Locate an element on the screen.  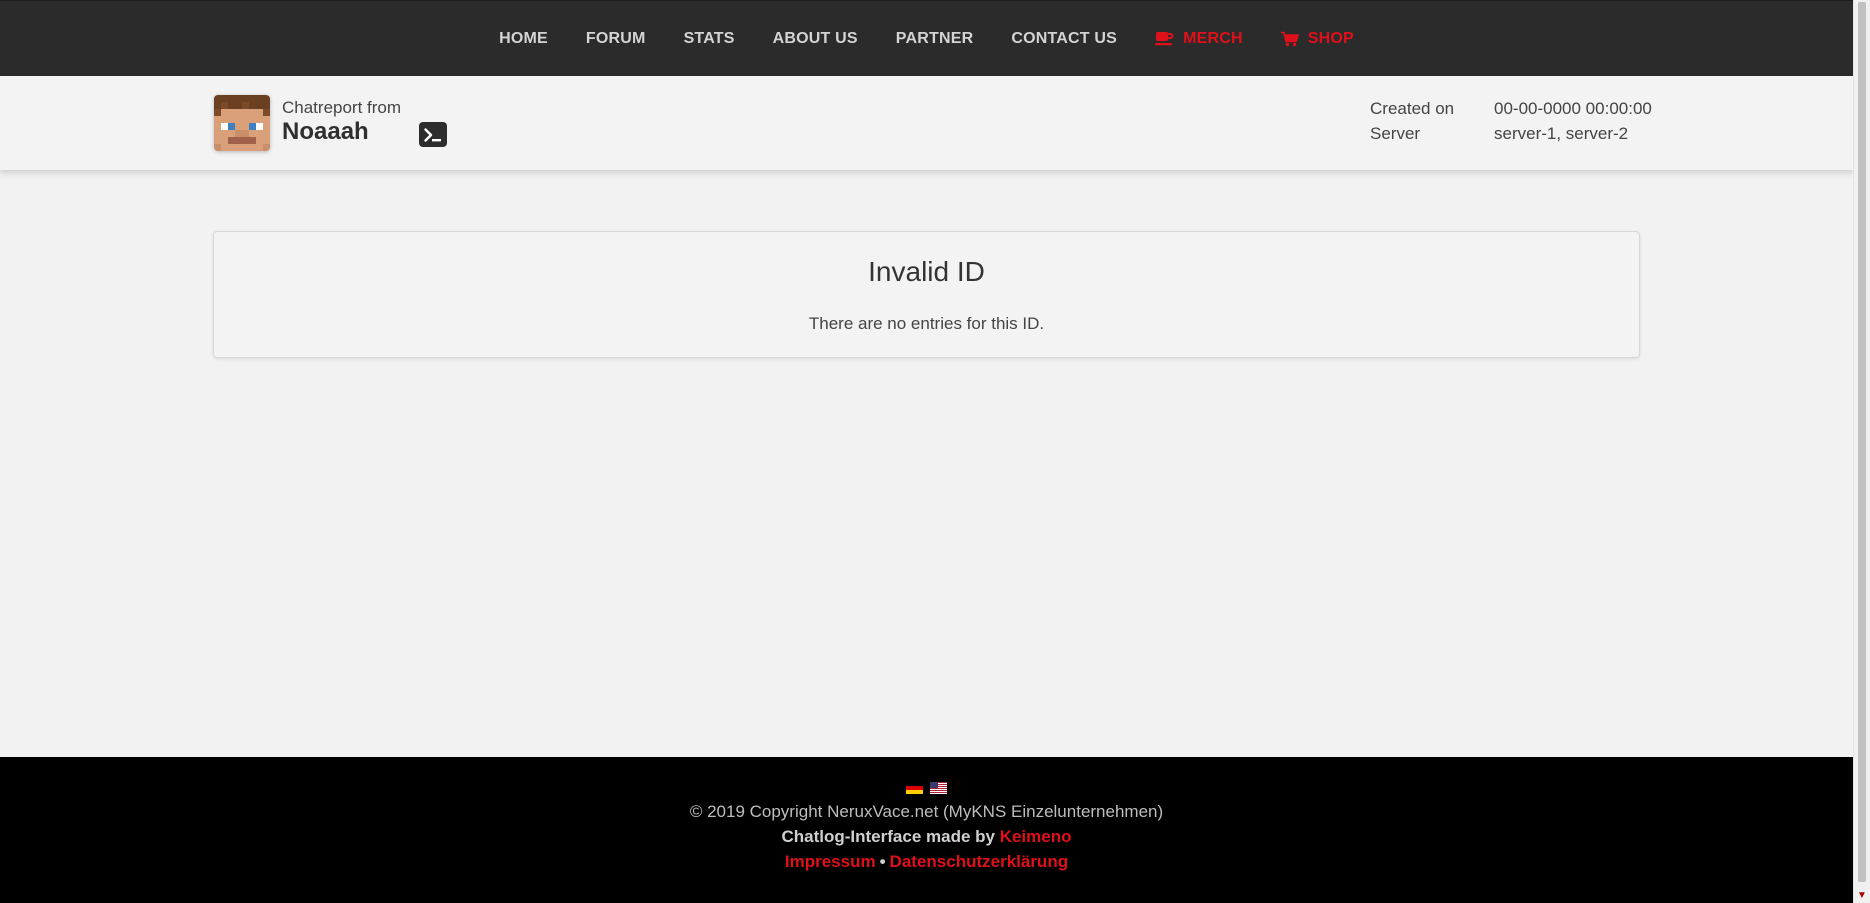
nav-stats: STATS is located at coordinates (709, 39).